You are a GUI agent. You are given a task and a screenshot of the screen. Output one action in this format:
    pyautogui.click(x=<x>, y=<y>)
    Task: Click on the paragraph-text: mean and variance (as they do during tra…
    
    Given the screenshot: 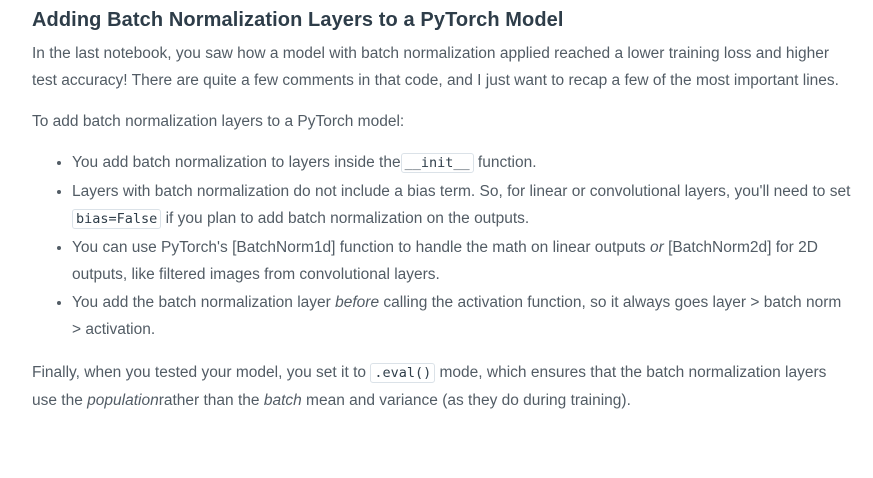 What is the action you would take?
    pyautogui.click(x=466, y=400)
    